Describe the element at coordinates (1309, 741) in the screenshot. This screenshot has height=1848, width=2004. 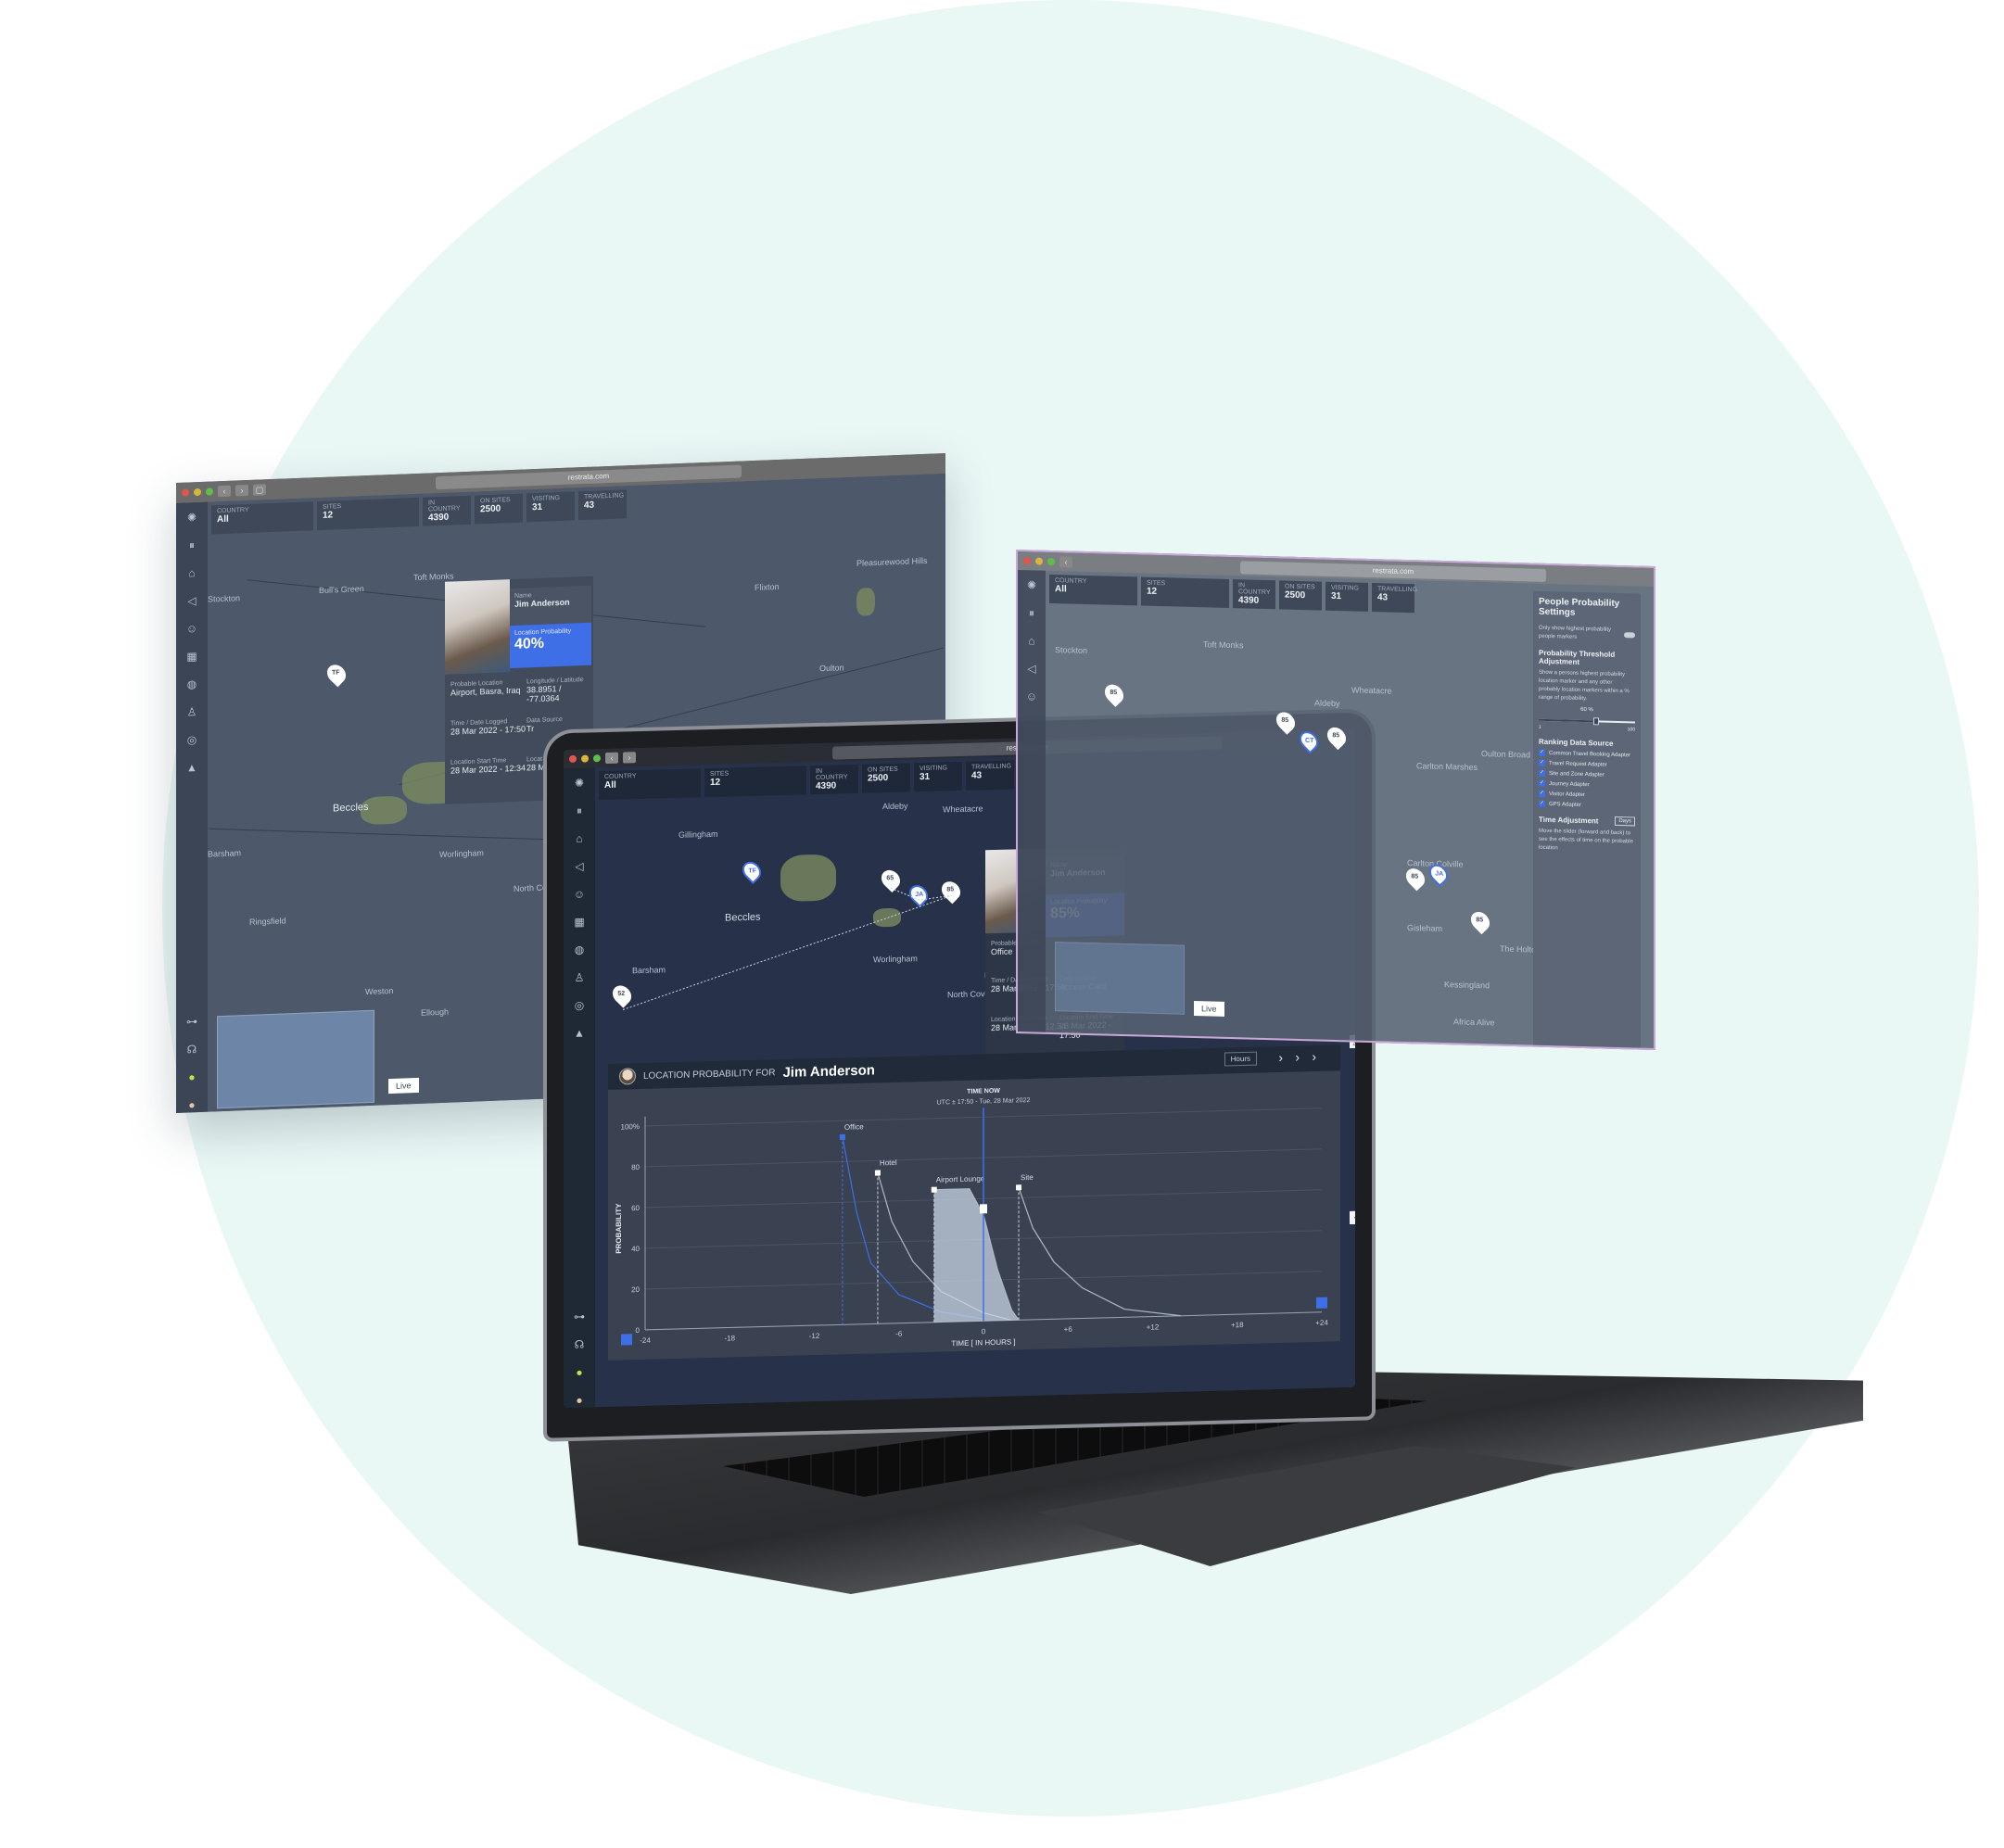
I see `map-pin-site: CT` at that location.